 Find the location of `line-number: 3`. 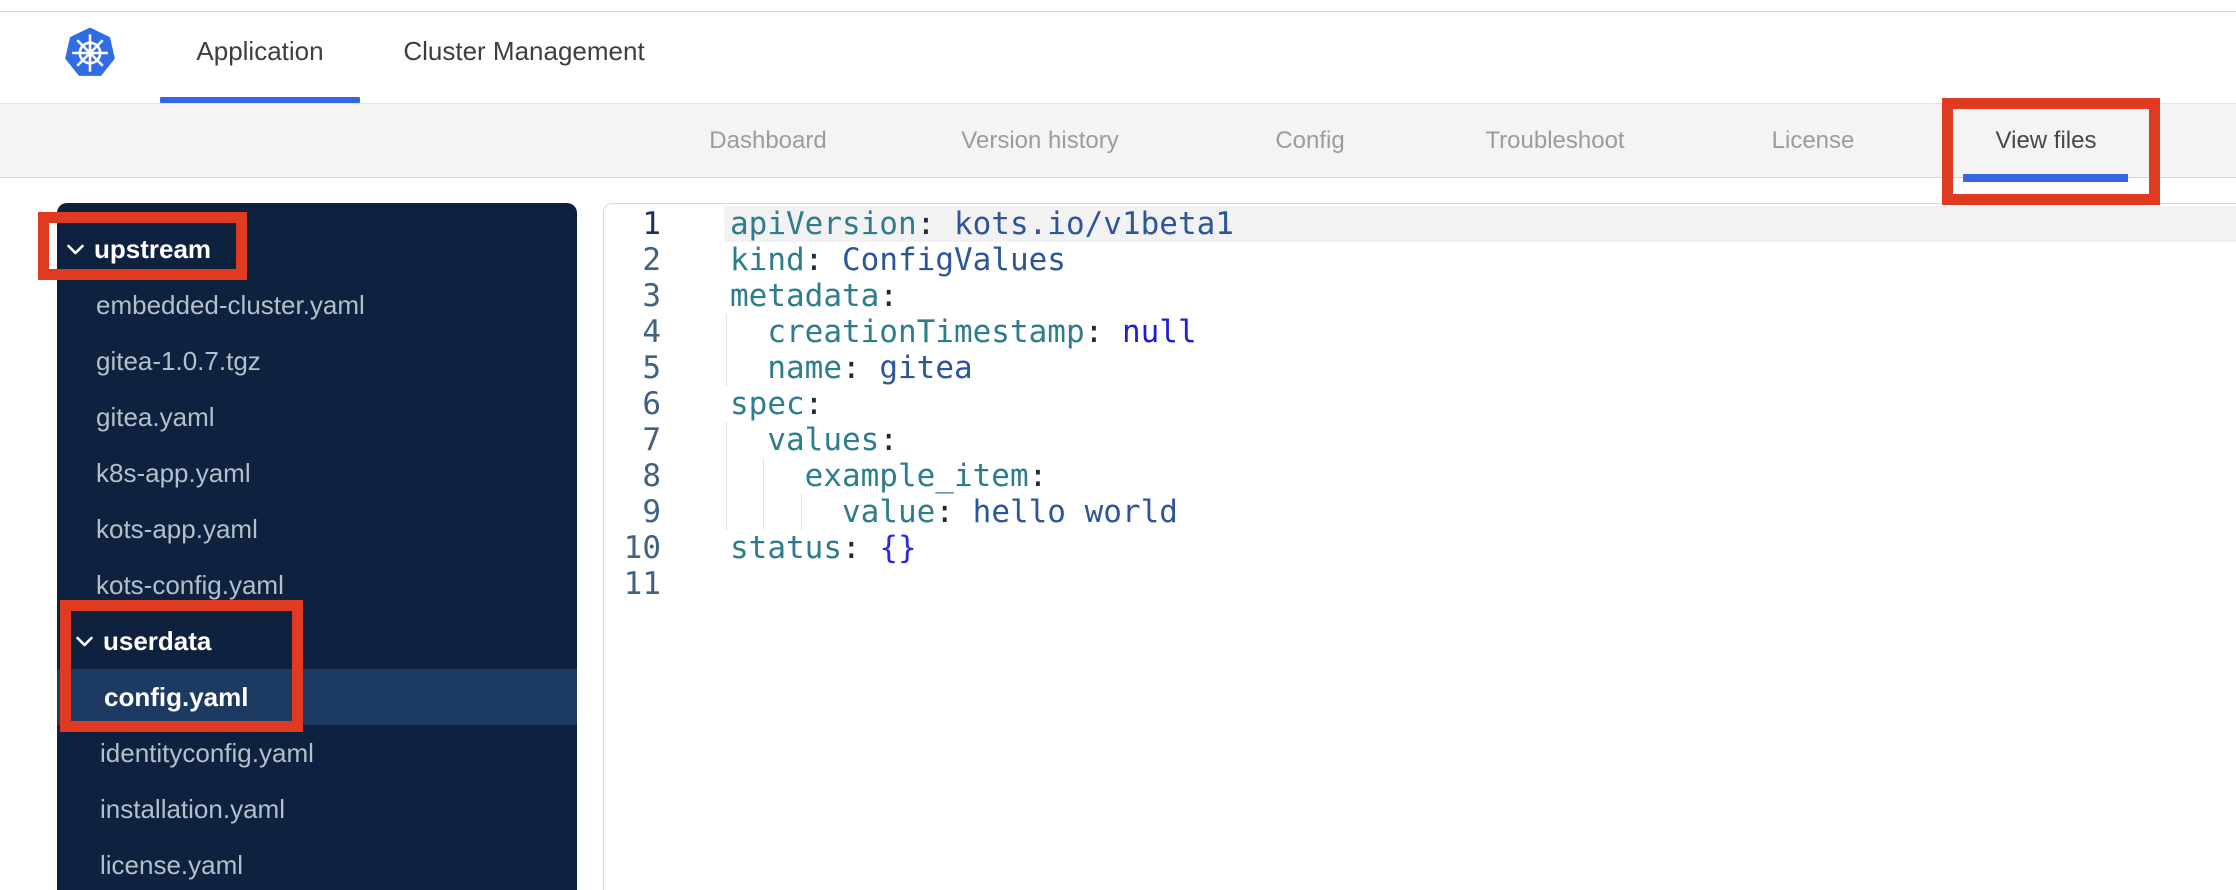

line-number: 3 is located at coordinates (651, 296).